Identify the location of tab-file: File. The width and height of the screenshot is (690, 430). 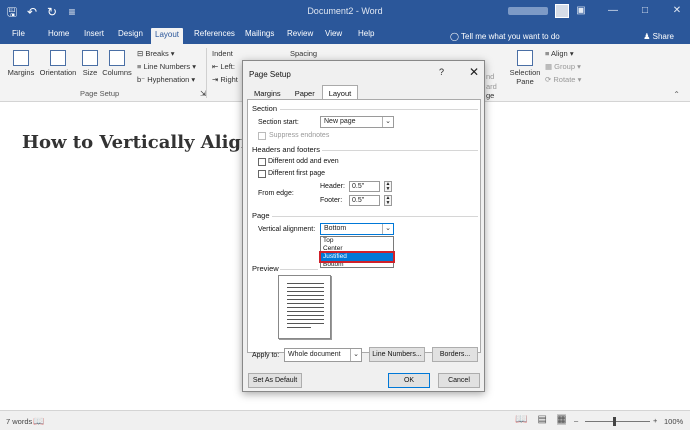
(18, 34).